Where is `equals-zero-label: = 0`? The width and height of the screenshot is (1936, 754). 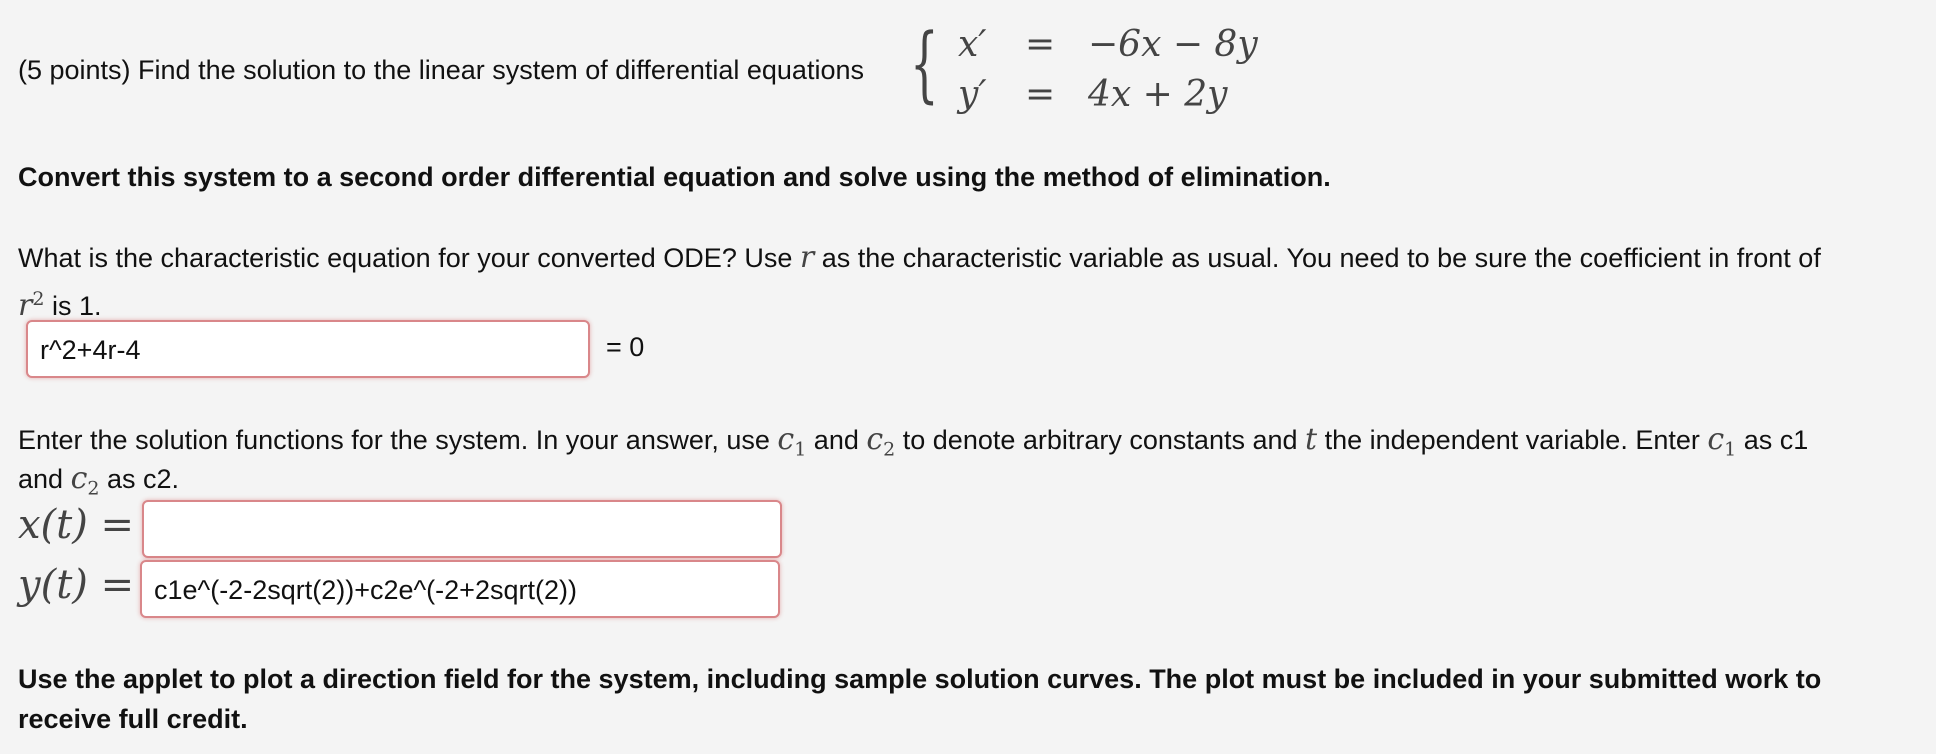 equals-zero-label: = 0 is located at coordinates (625, 347).